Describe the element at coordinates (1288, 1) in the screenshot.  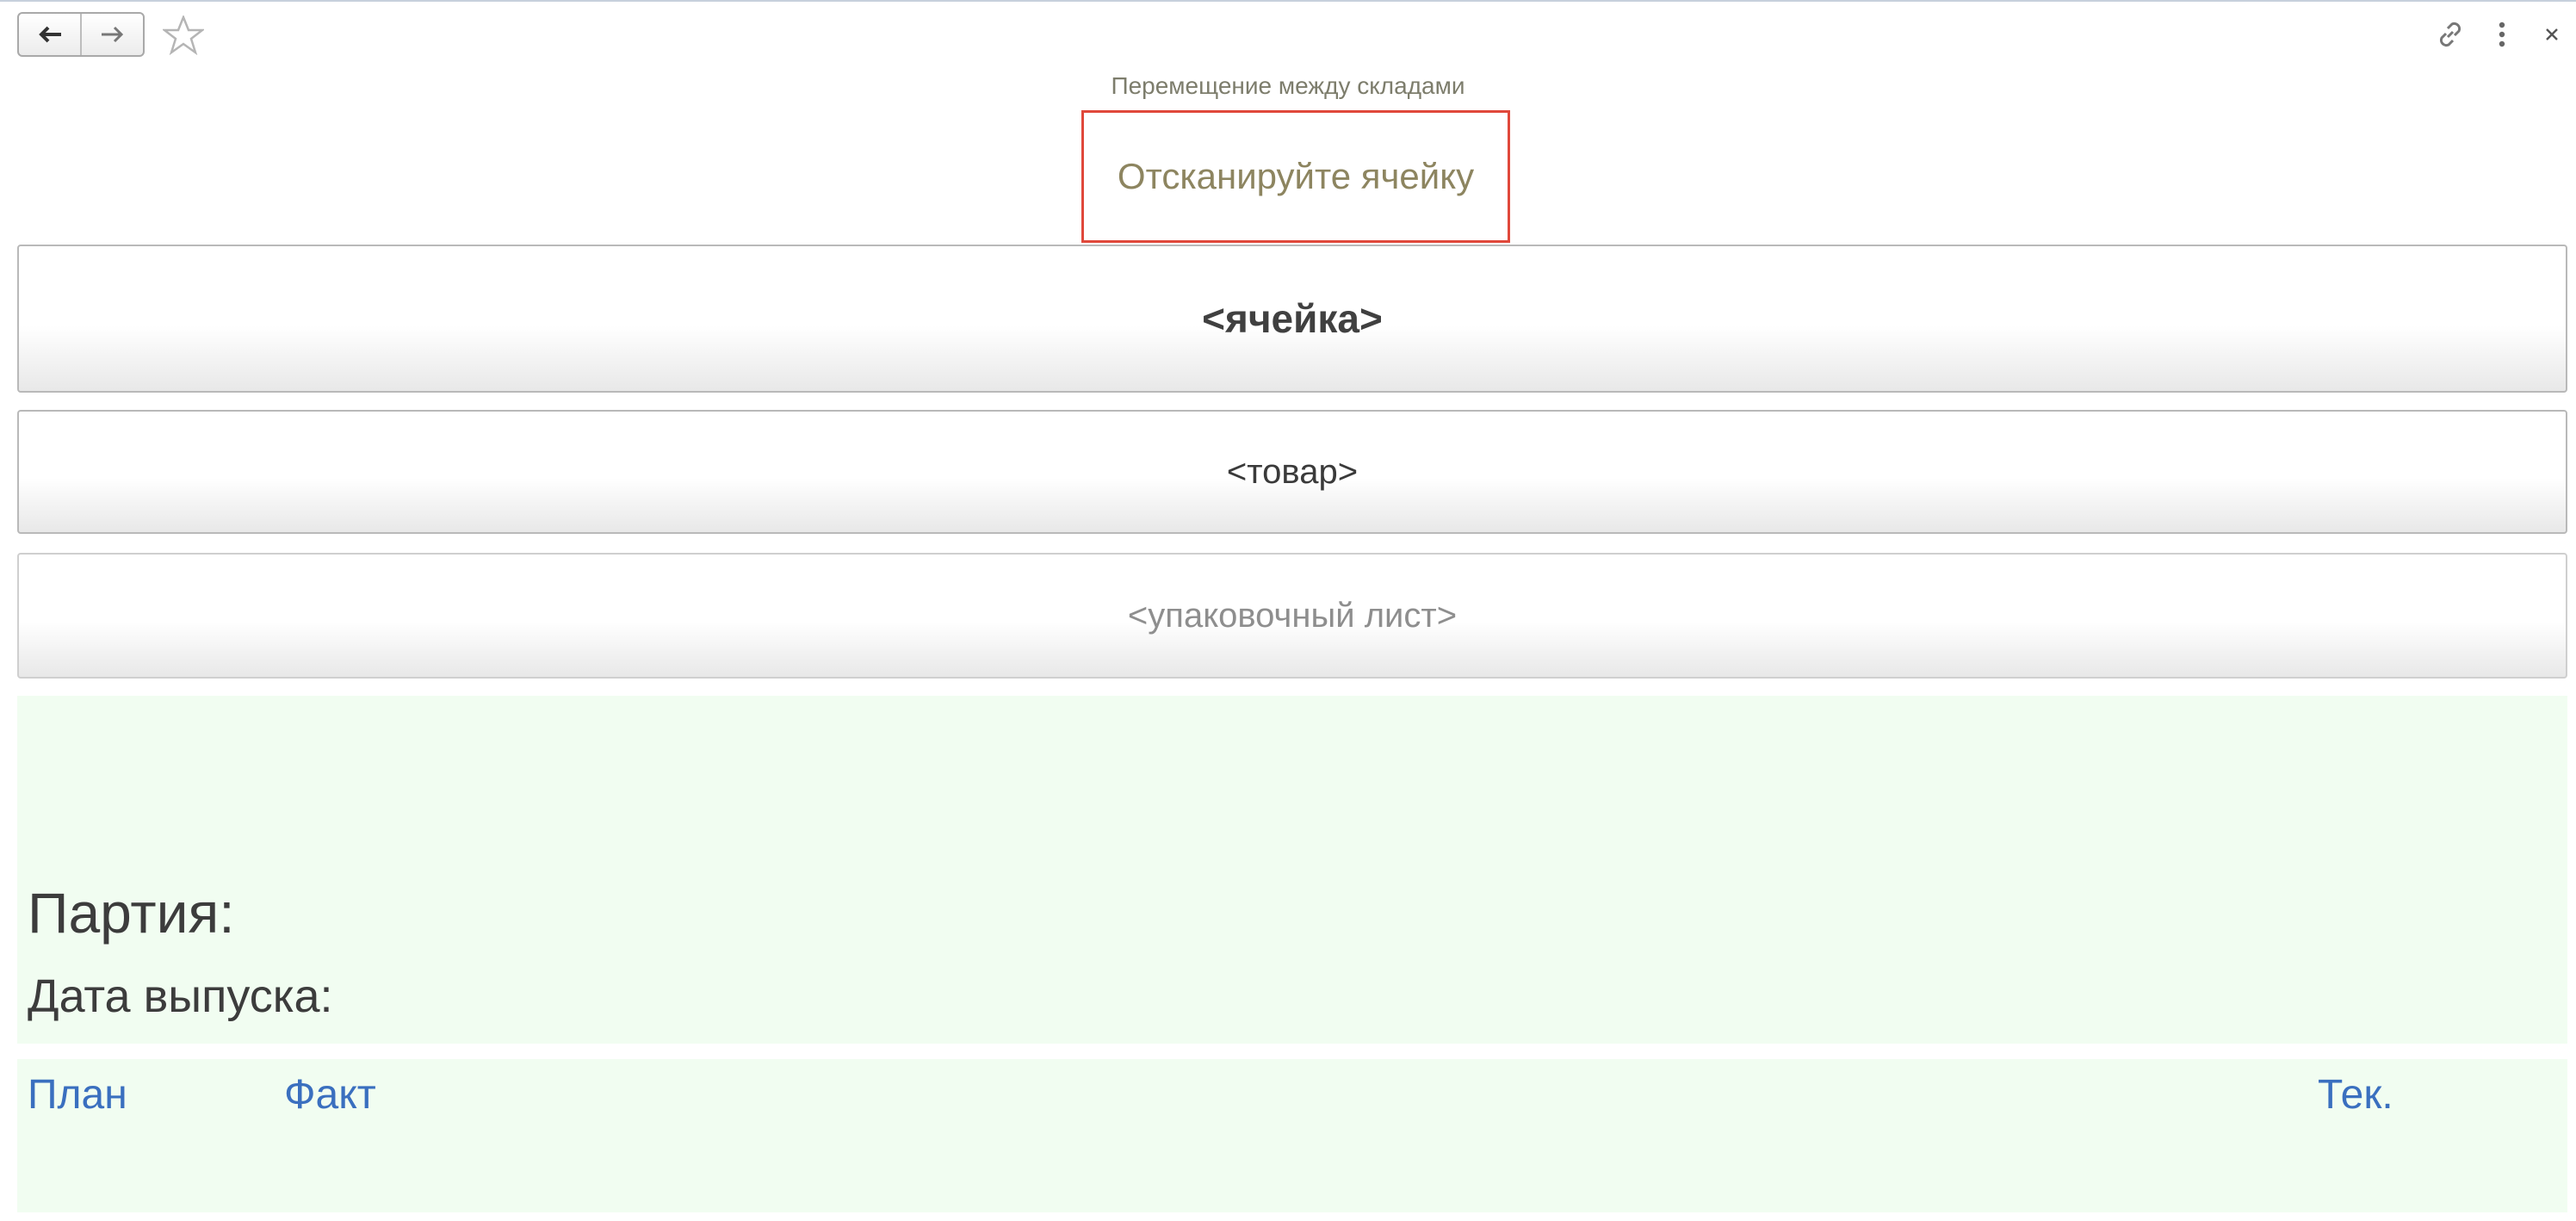
I see `window-top-border` at that location.